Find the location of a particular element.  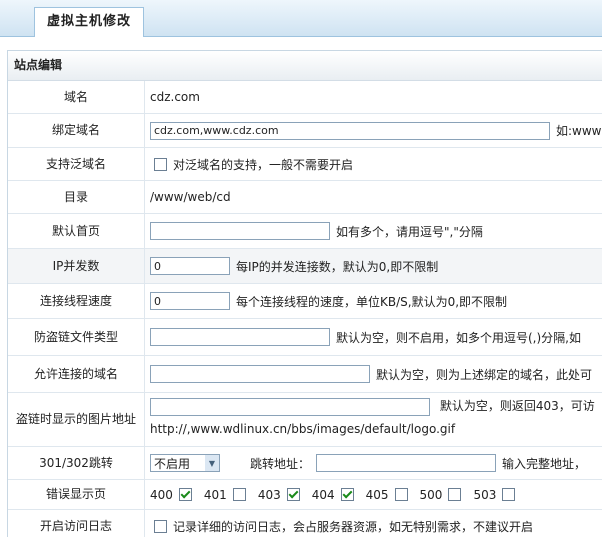

label-domain: 域名 is located at coordinates (76, 97).